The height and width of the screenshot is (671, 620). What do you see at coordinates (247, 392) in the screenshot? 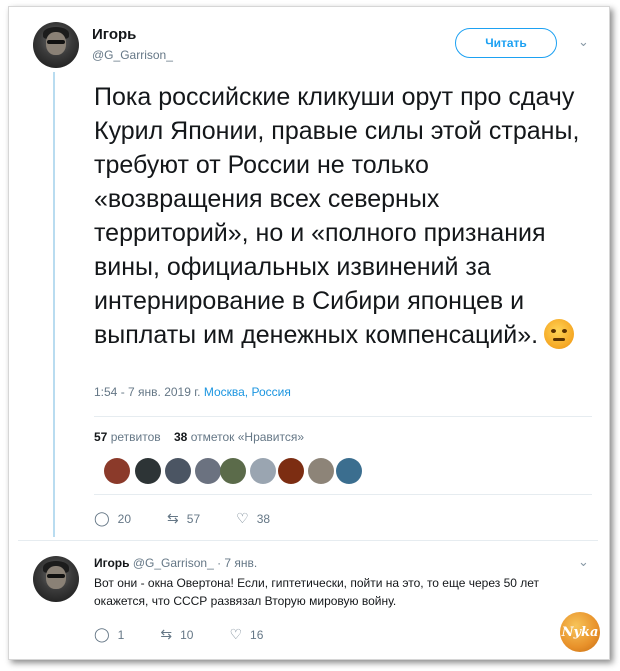
I see `tweet-location: Москва, Россия` at bounding box center [247, 392].